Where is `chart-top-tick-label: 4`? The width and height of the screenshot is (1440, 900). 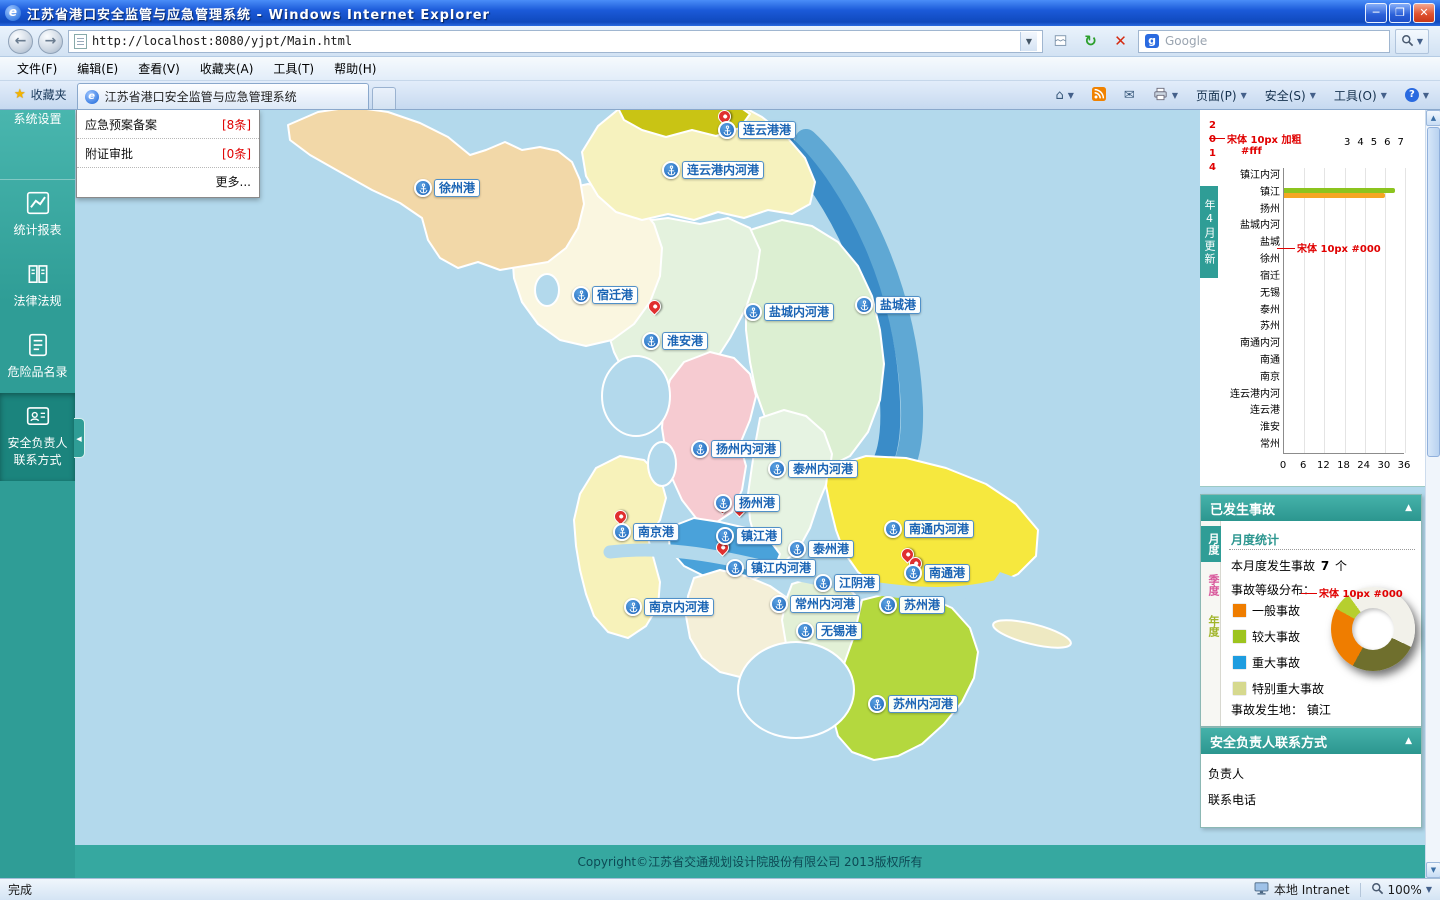
chart-top-tick-label: 4 is located at coordinates (1360, 142).